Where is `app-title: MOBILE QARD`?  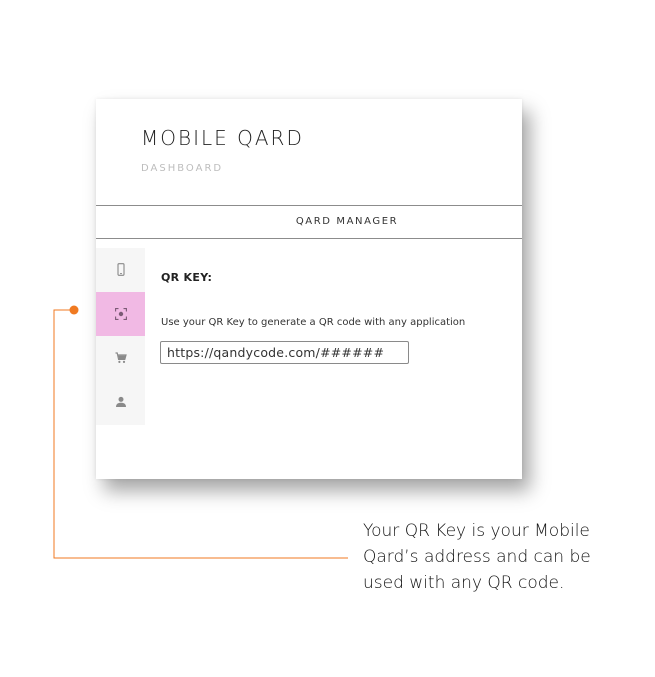 app-title: MOBILE QARD is located at coordinates (222, 138).